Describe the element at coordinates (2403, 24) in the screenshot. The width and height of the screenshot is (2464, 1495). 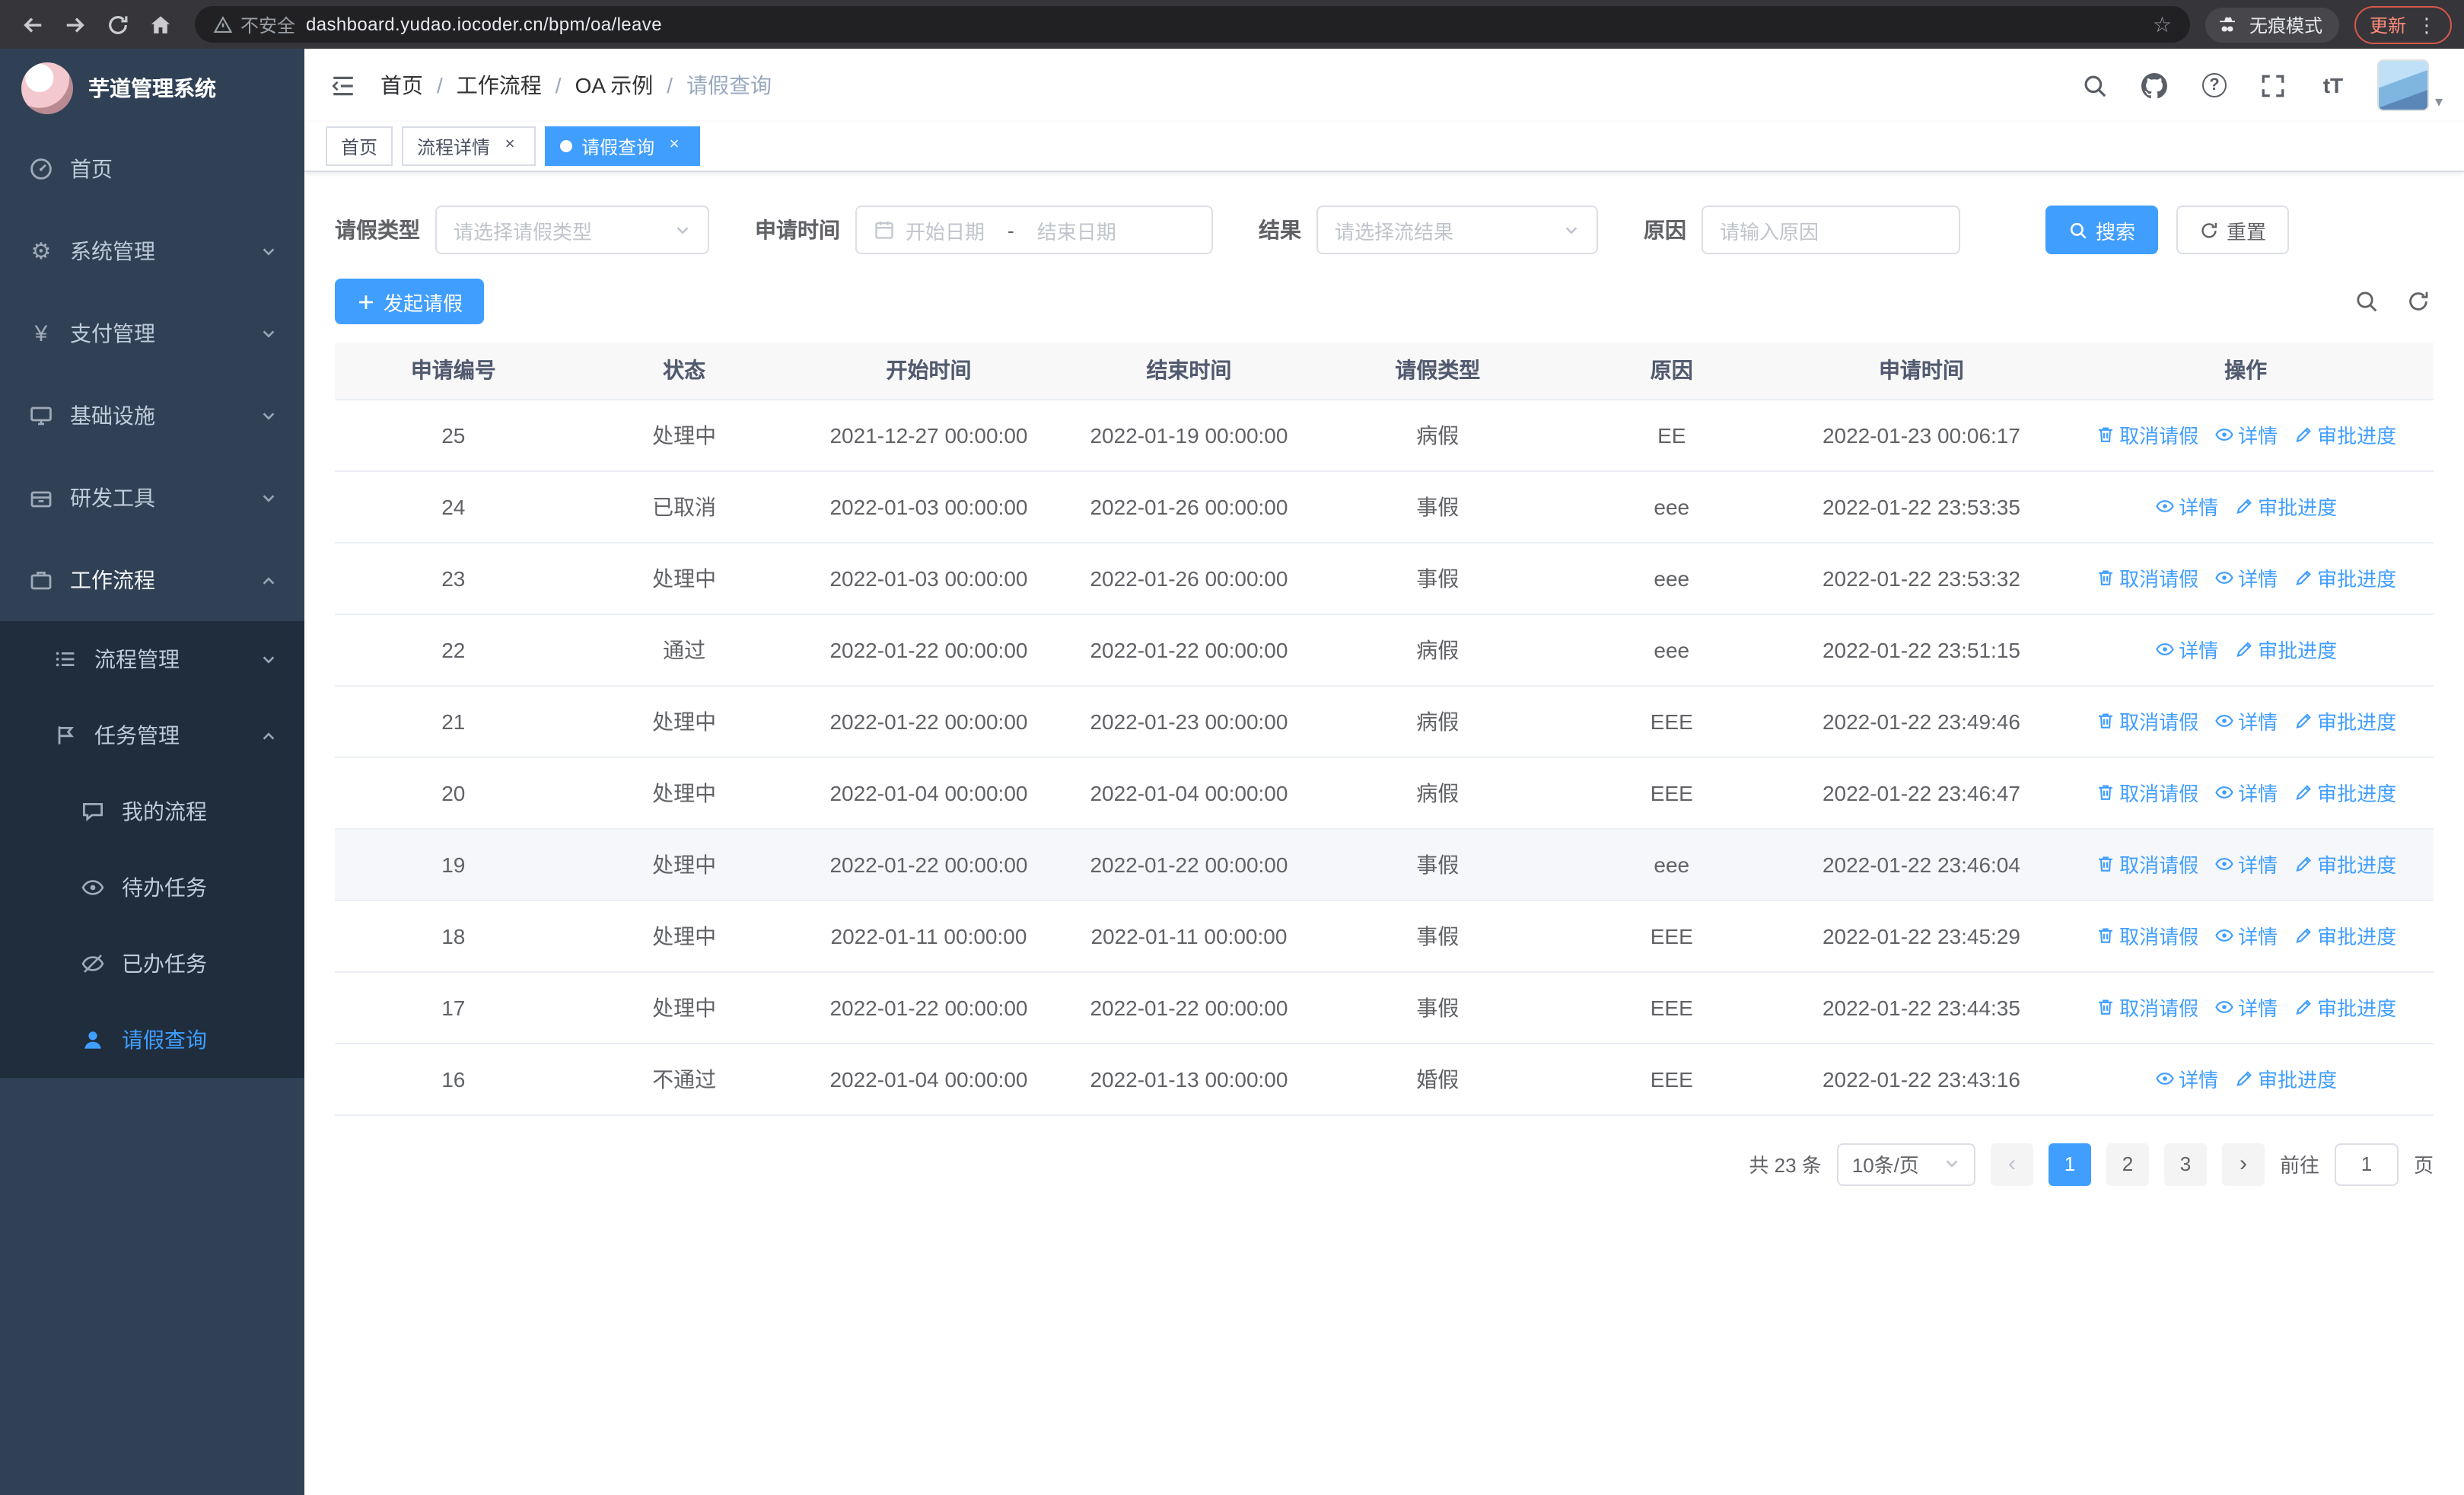
I see `browser-update-button: 更新 ⋮` at that location.